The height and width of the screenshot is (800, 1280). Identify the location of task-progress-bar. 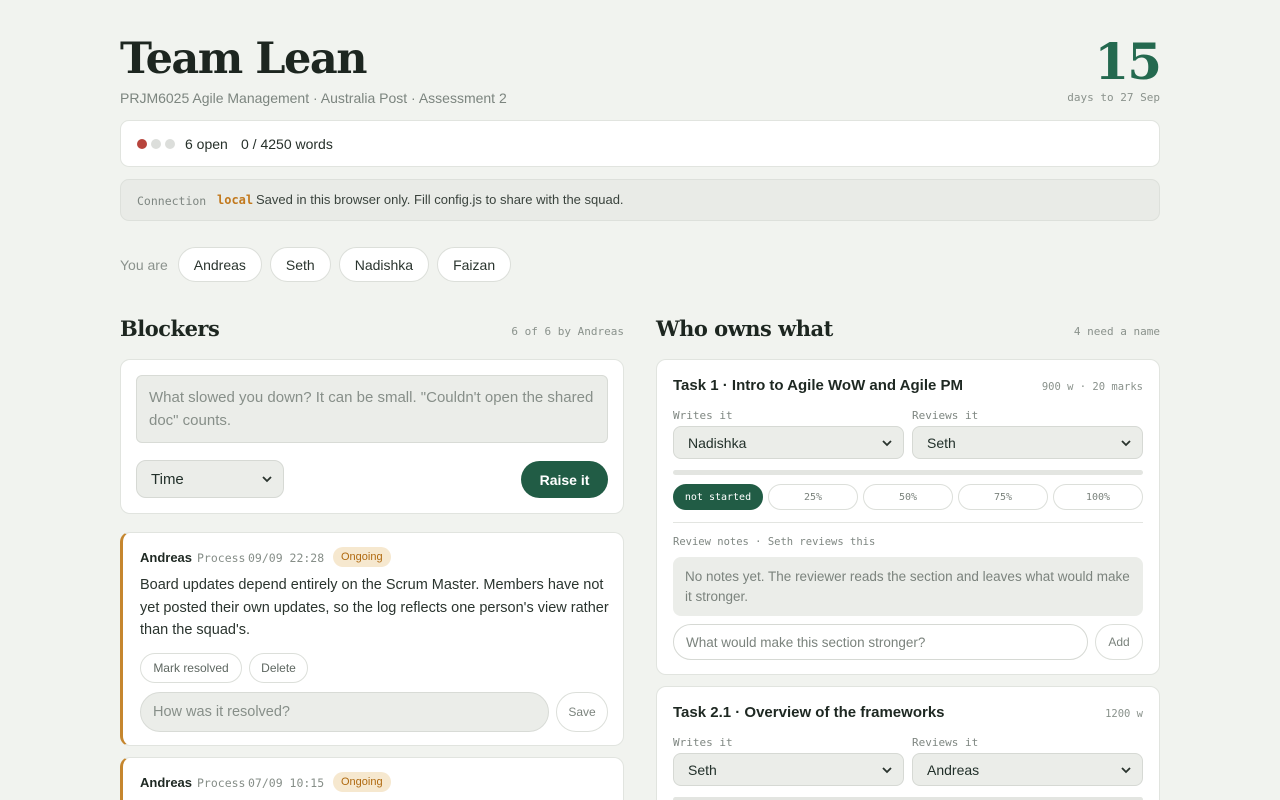
(908, 472).